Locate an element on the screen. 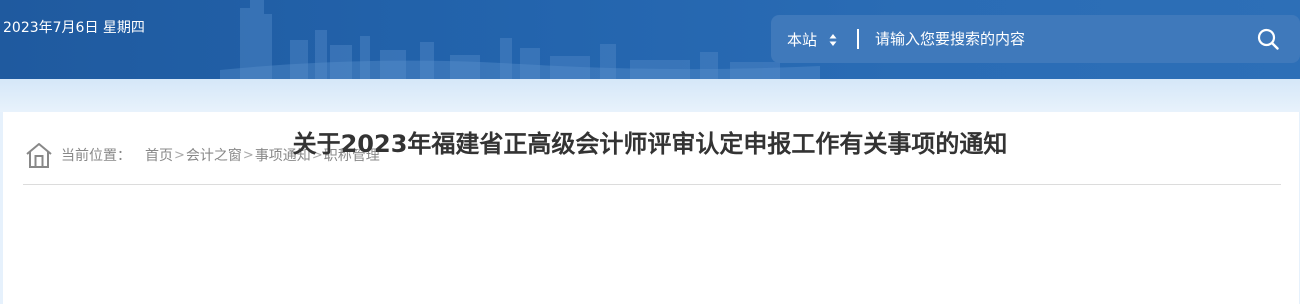 The height and width of the screenshot is (304, 1300). current-date: 2023年7月6日 星期四 is located at coordinates (74, 28).